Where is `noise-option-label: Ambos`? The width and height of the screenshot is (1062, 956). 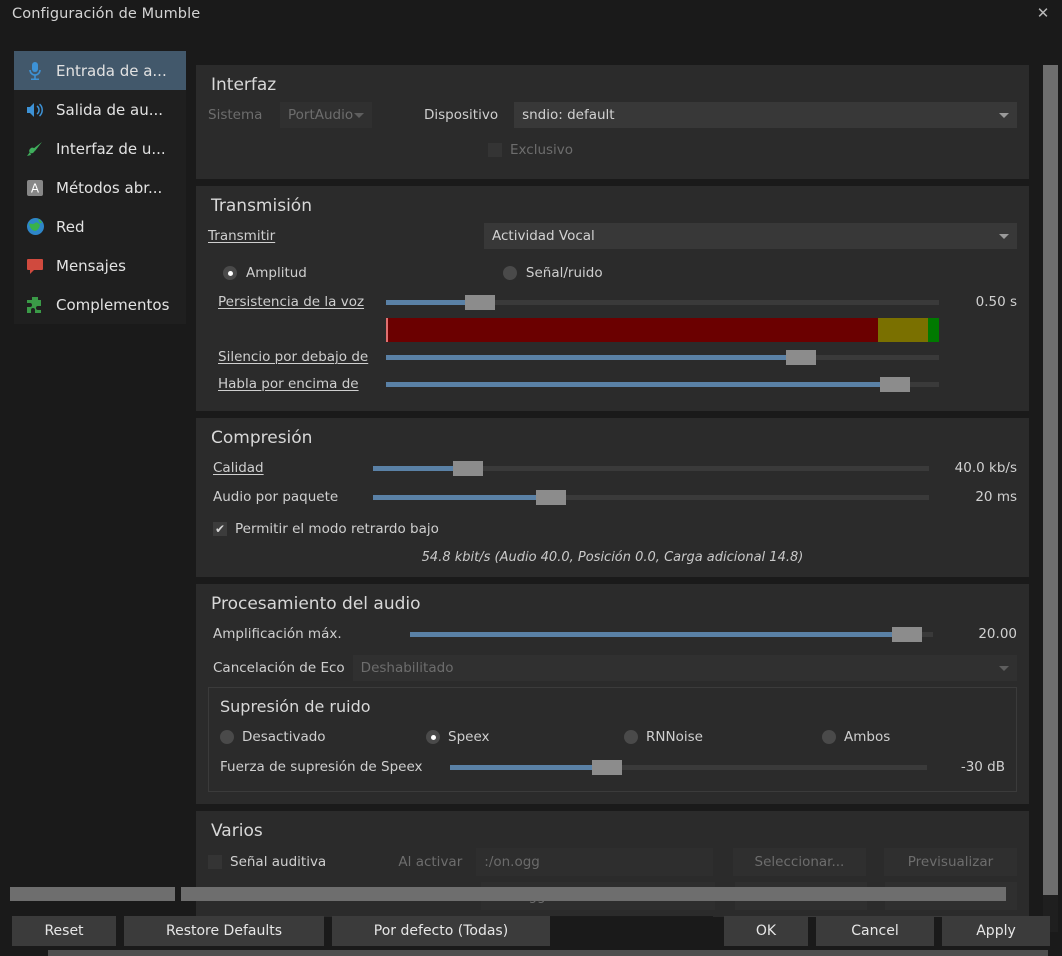
noise-option-label: Ambos is located at coordinates (867, 737).